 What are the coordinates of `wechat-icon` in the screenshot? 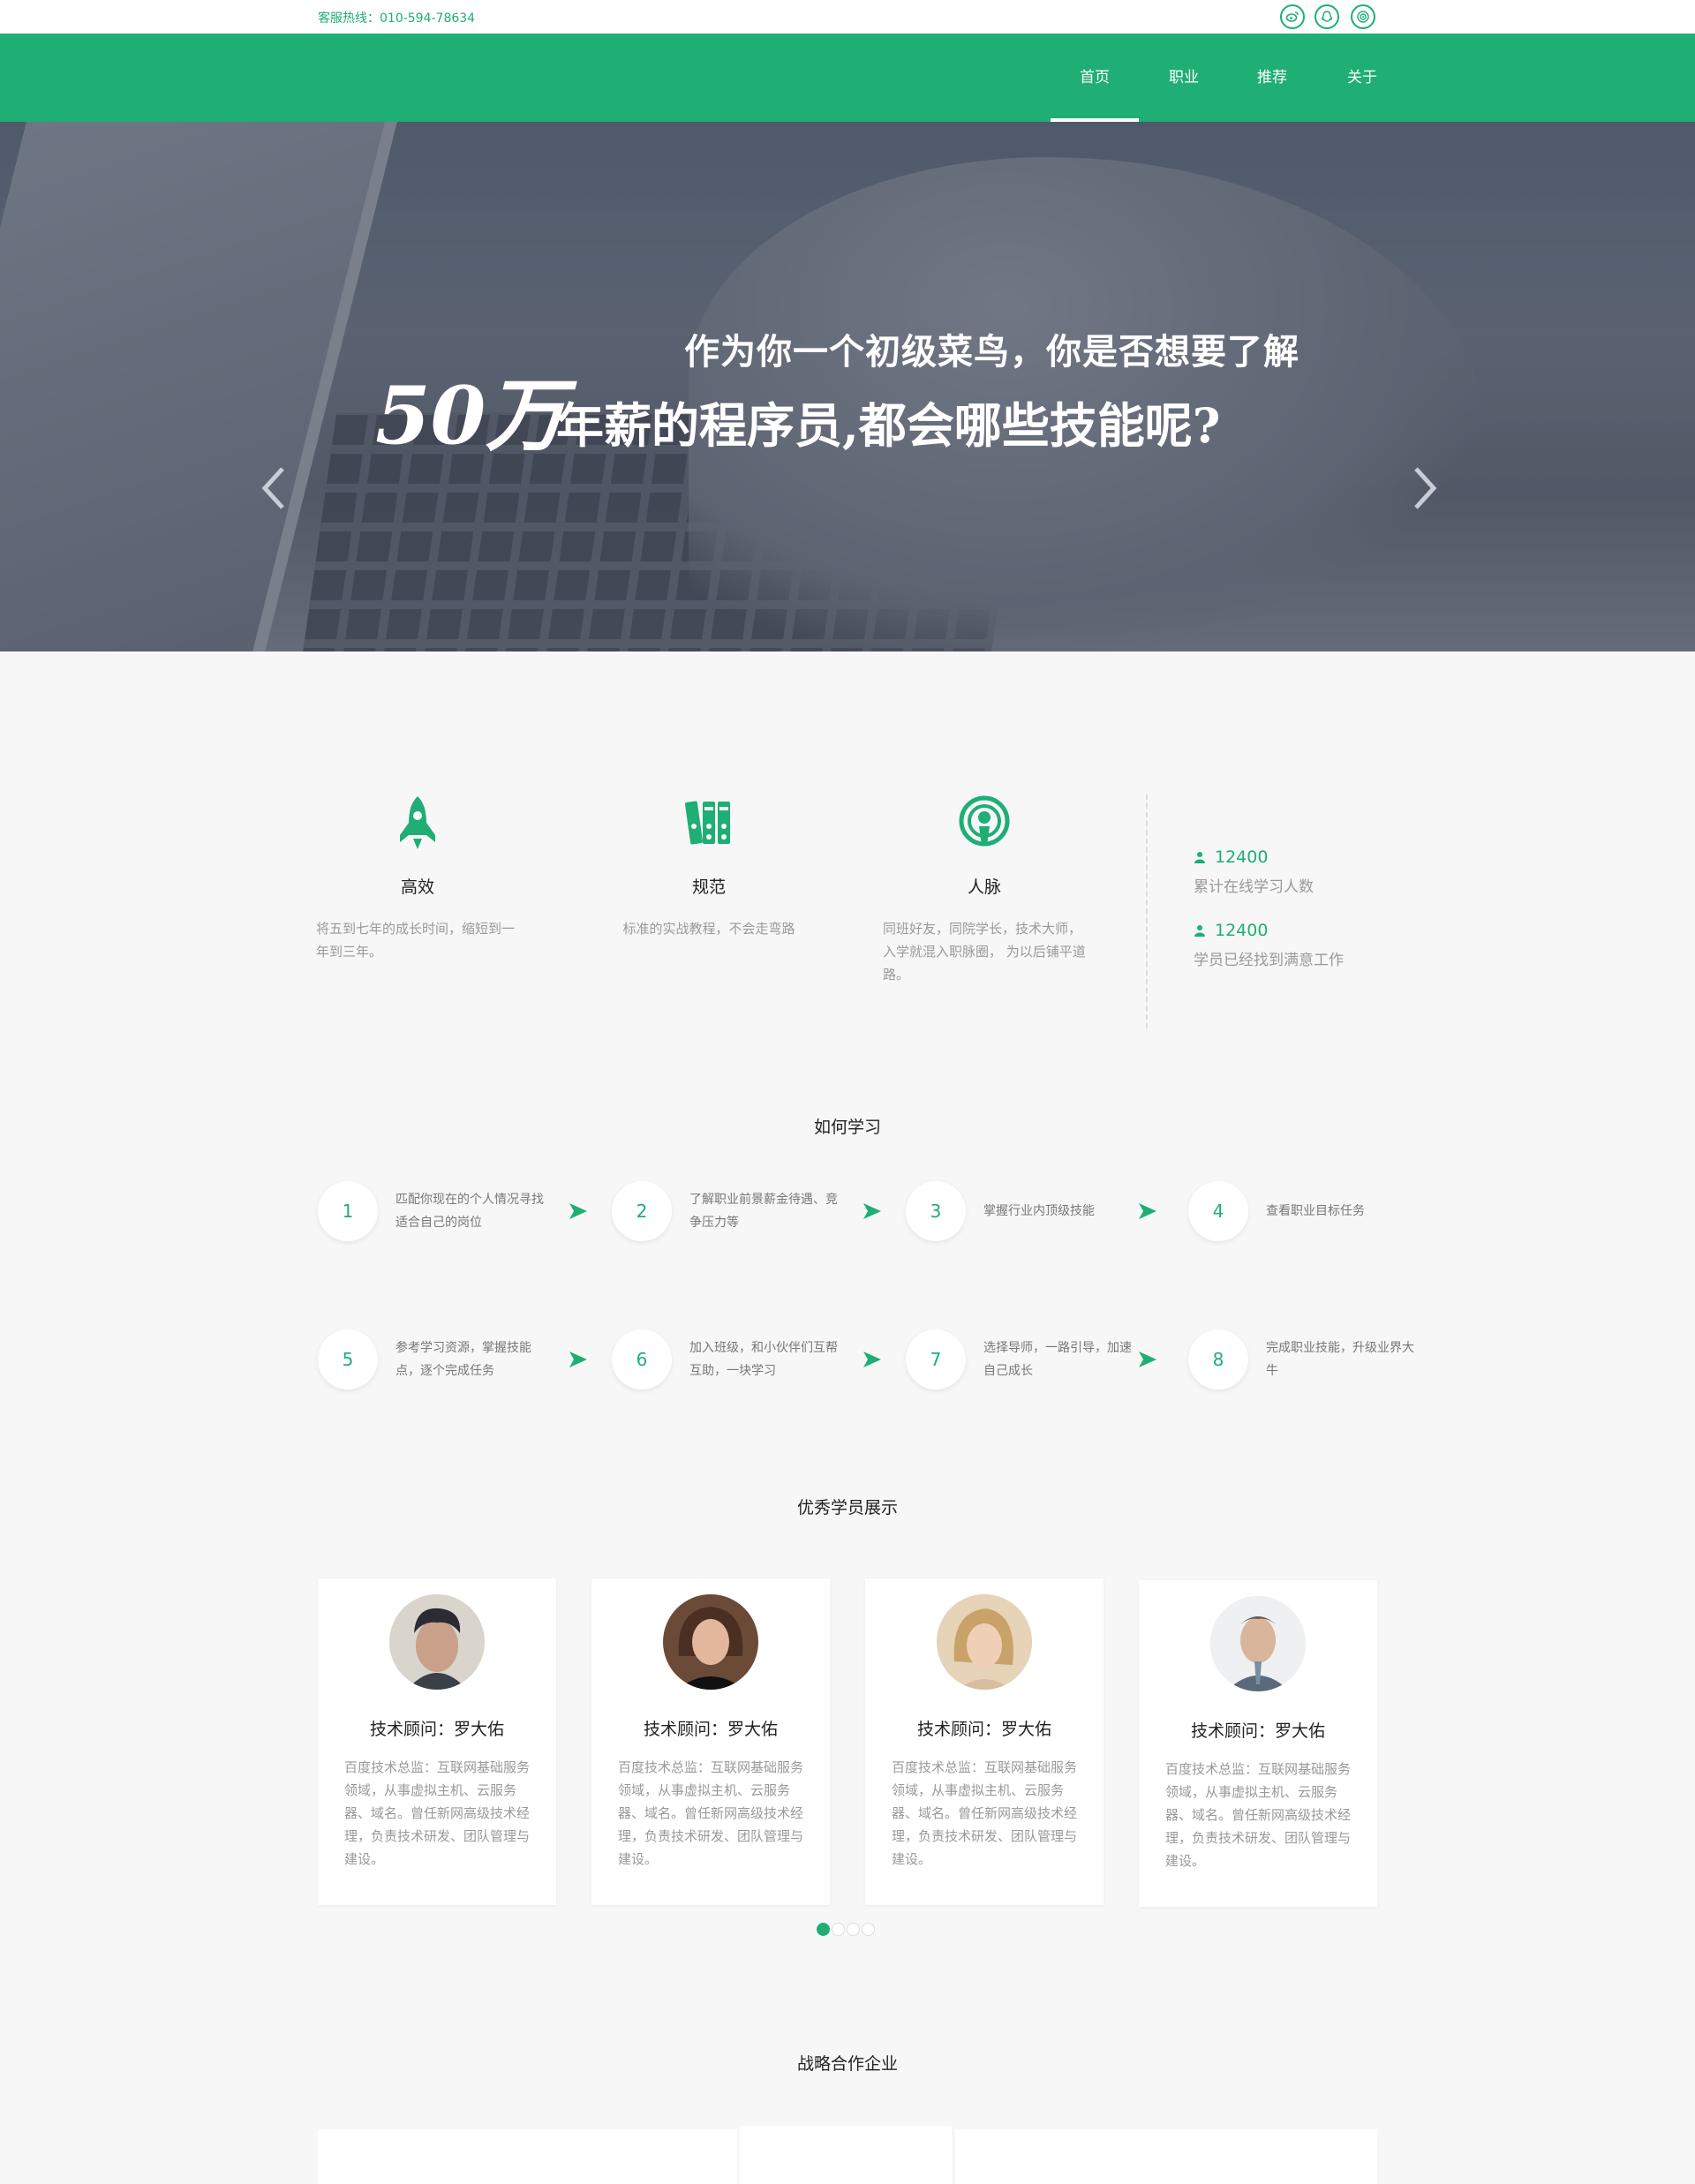 It's located at (1363, 16).